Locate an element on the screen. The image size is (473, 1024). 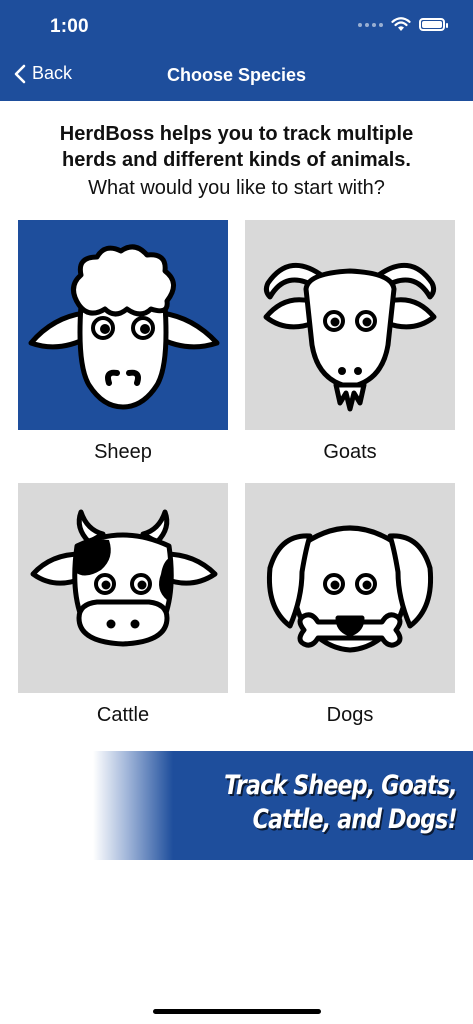
species-label-goats: Goats is located at coordinates (350, 452).